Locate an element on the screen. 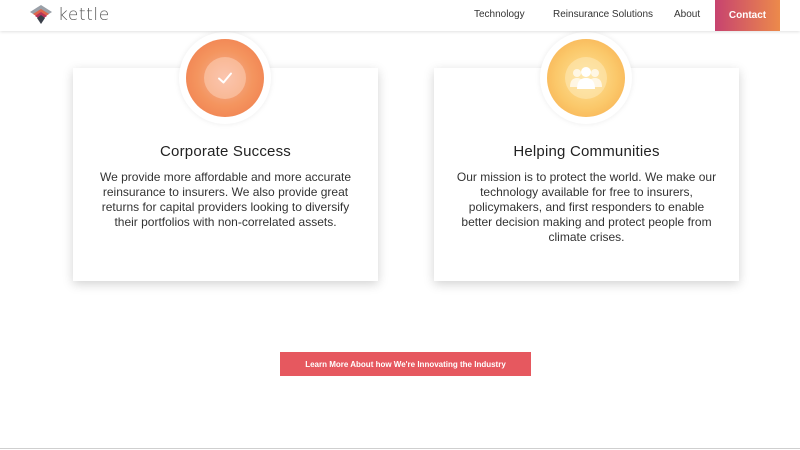 This screenshot has height=450, width=800. yellow-circle is located at coordinates (586, 78).